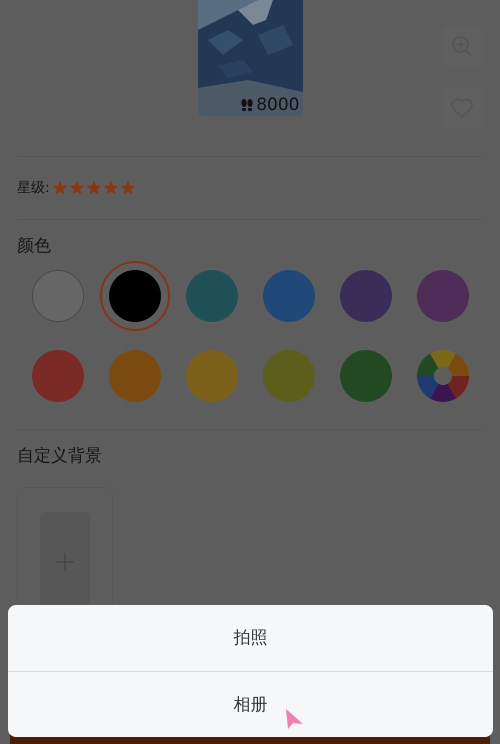 The height and width of the screenshot is (744, 500). Describe the element at coordinates (135, 296) in the screenshot. I see `color-swatch` at that location.